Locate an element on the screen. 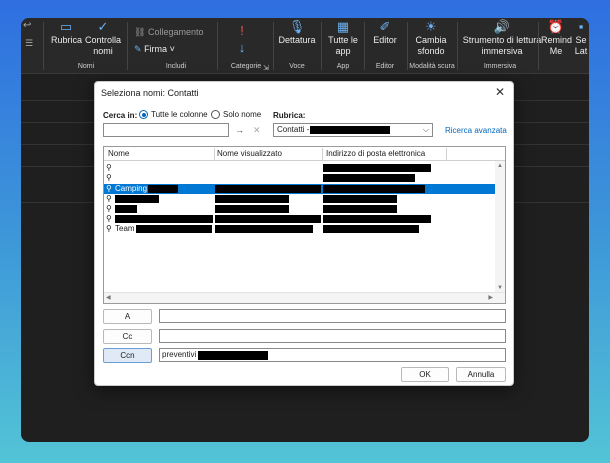 This screenshot has height=463, width=610. apps-button: ▦ Tutte le app is located at coordinates (343, 38).